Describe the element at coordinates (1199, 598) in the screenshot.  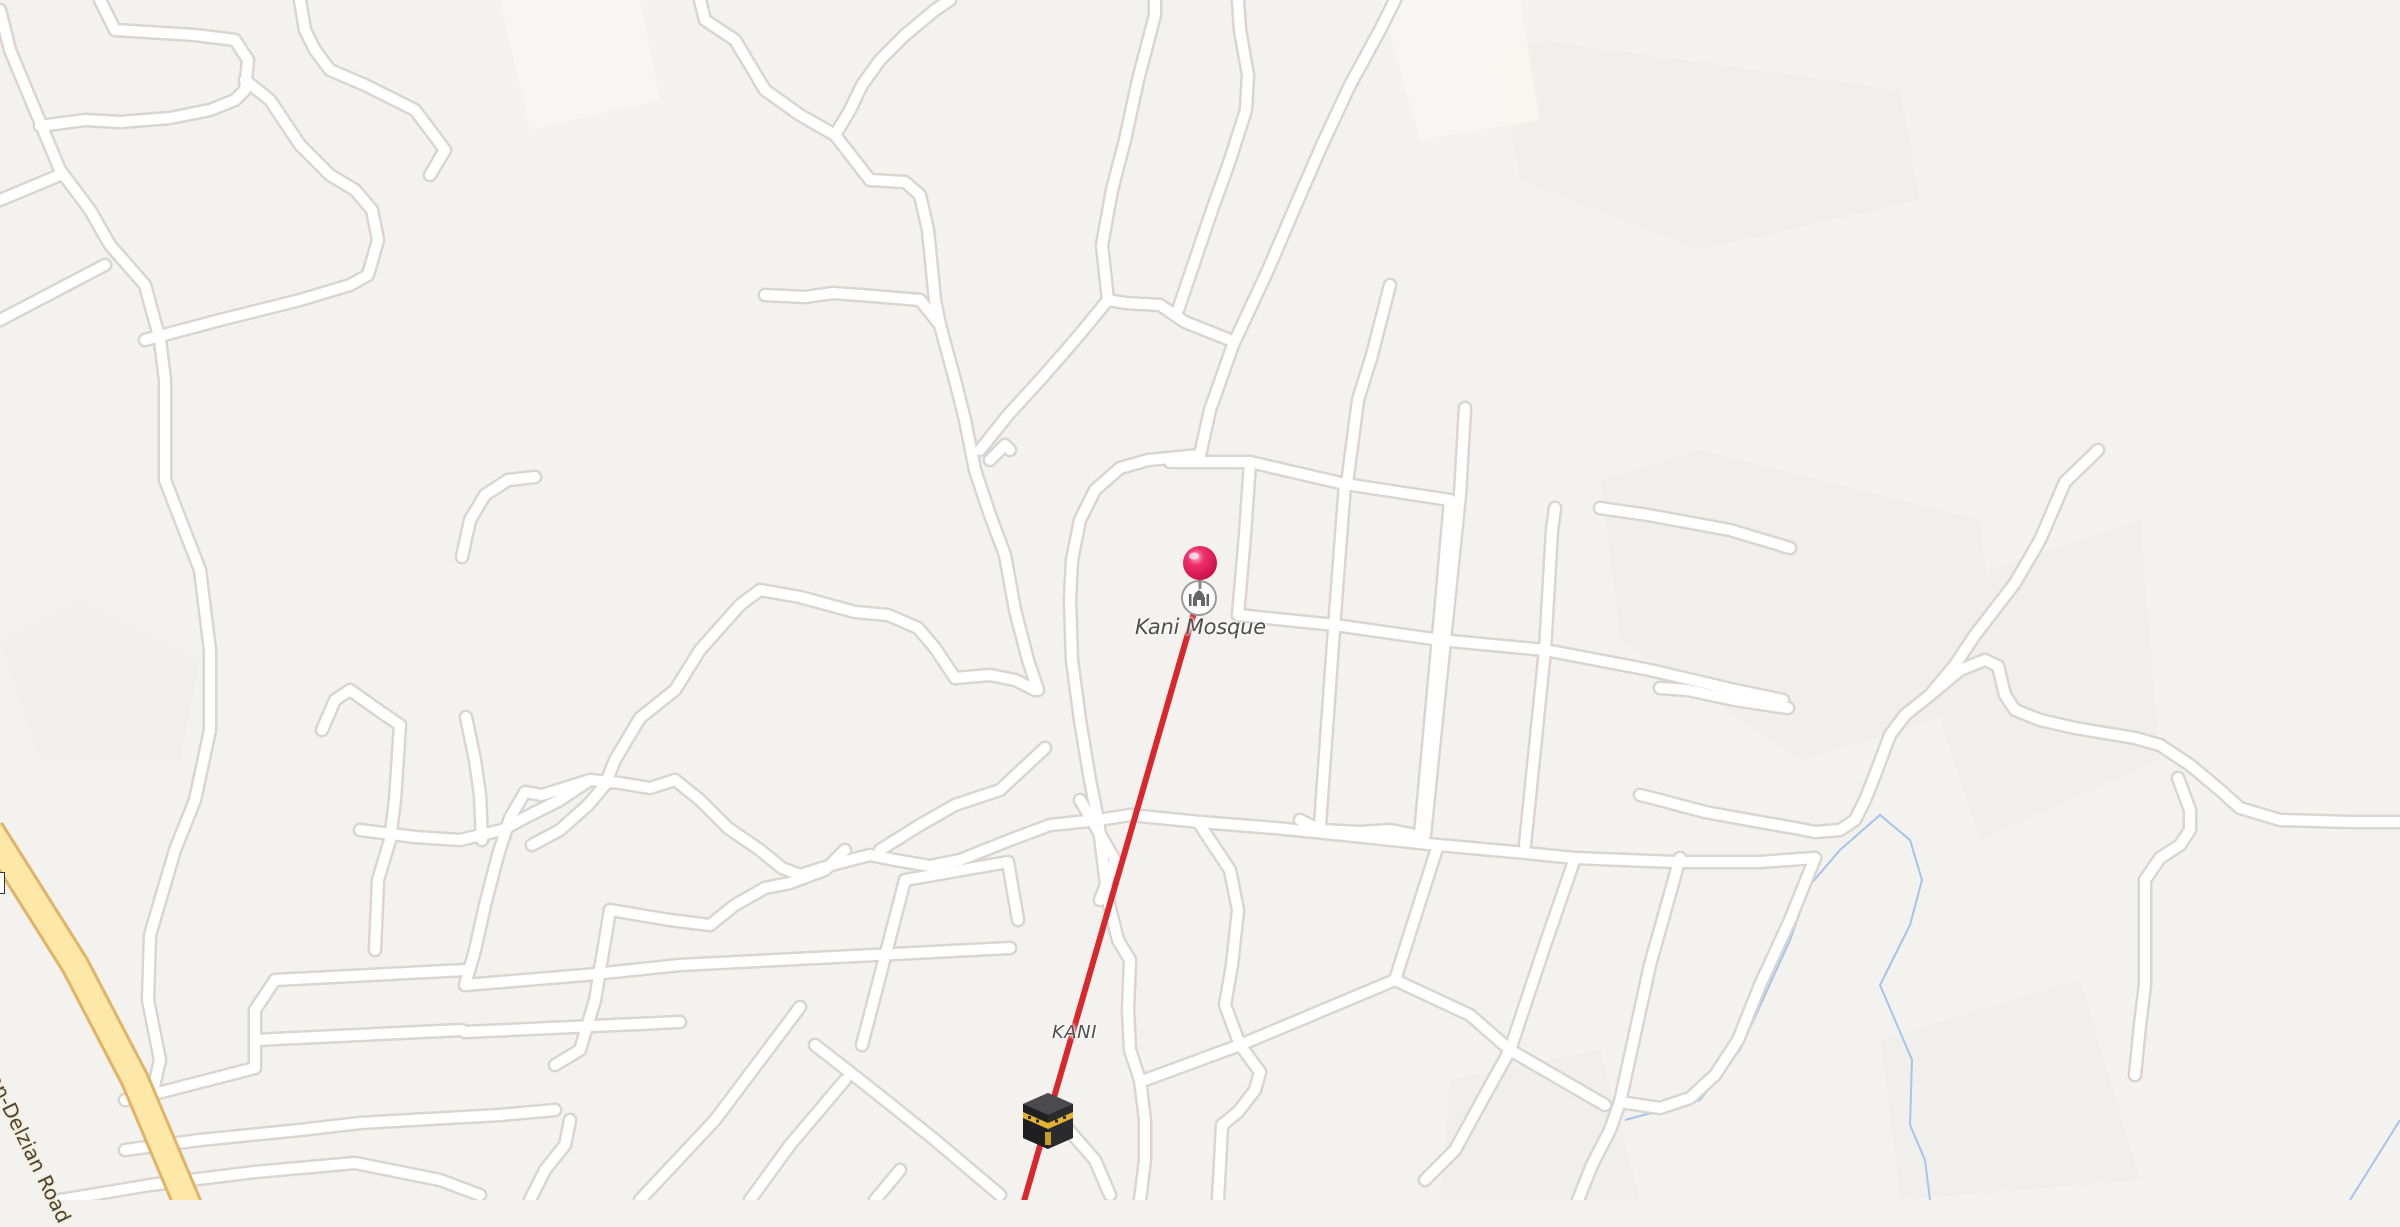
I see `mosque-glyph` at that location.